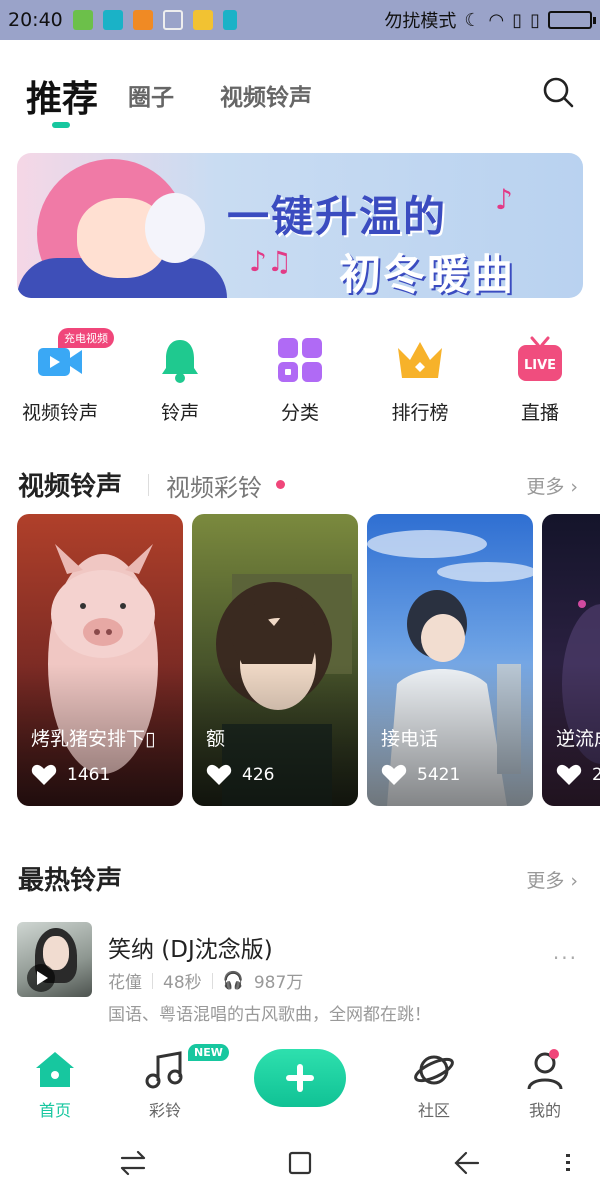 This screenshot has width=600, height=1200. I want to click on live-tv-icon: LIVE, so click(540, 360).